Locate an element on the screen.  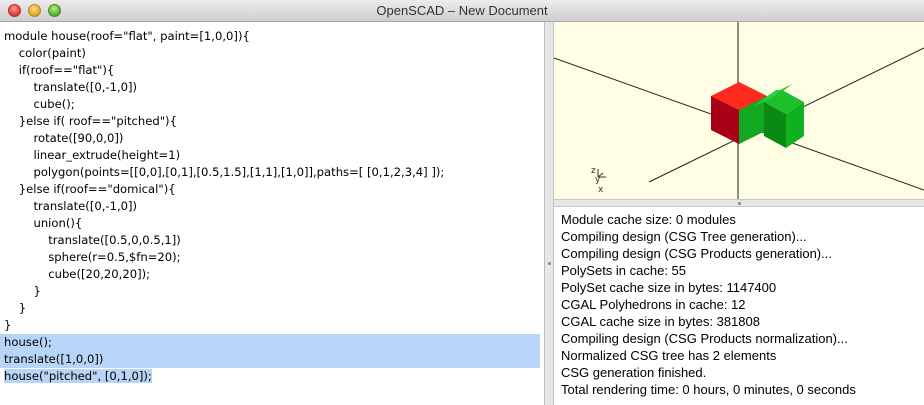
axis-indicator: z y x is located at coordinates (598, 180).